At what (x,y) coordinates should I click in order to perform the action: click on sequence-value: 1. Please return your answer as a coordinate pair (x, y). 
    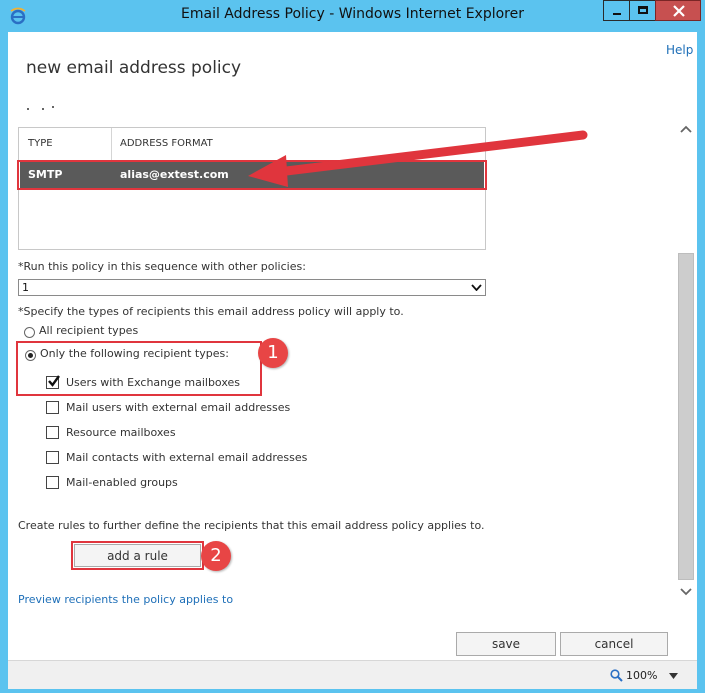
    Looking at the image, I should click on (25, 287).